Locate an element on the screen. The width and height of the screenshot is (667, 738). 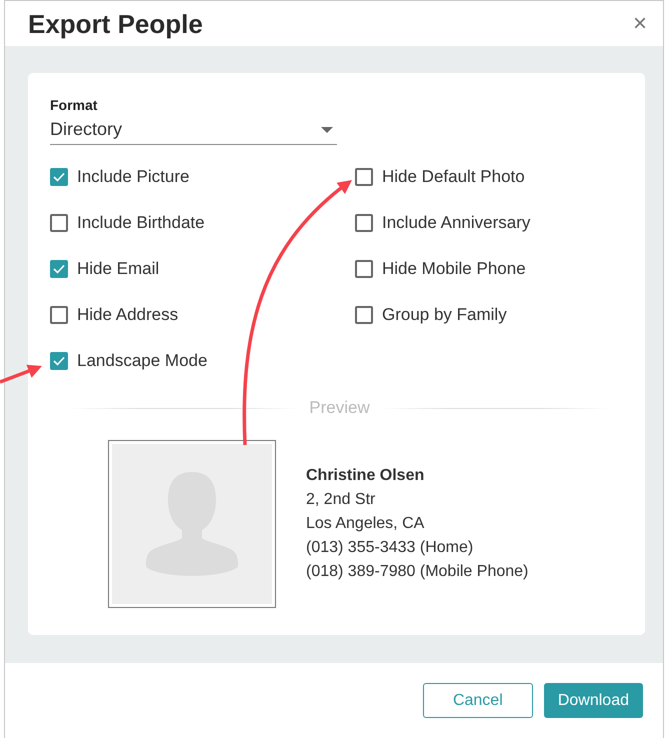
preview-heading: Preview is located at coordinates (339, 408).